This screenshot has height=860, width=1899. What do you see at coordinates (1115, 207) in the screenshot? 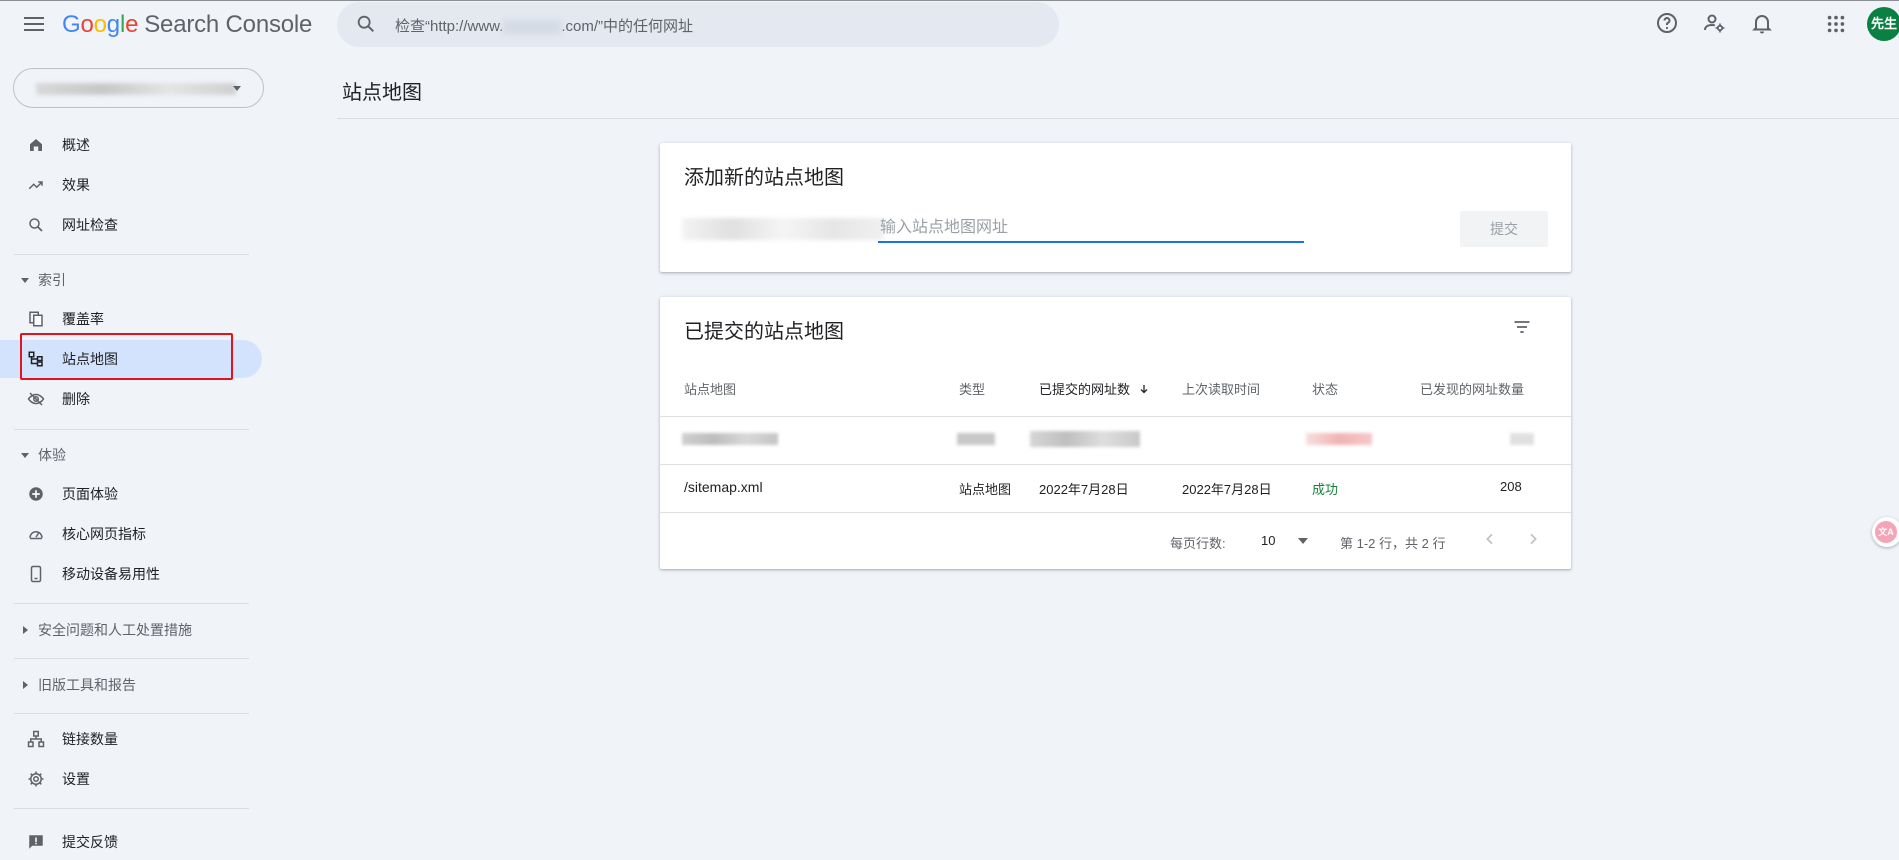
I see `add-sitemap-card: 添加新的站点地图 提交` at bounding box center [1115, 207].